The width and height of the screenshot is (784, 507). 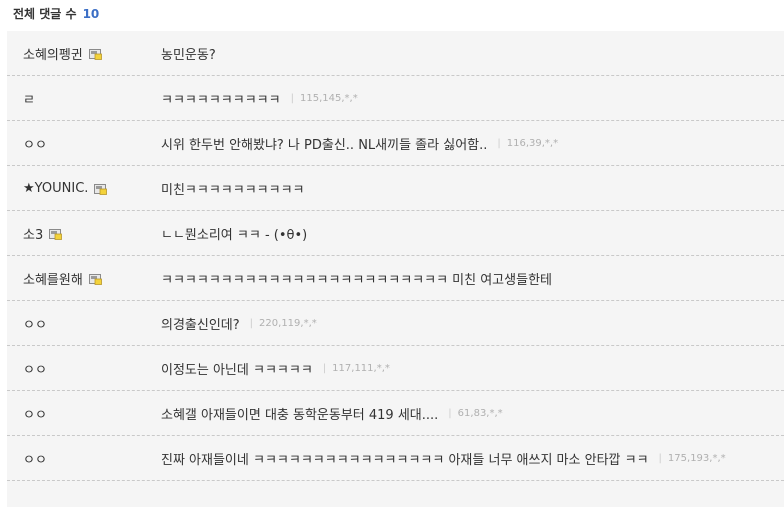 I want to click on comment-ip: 61,83,*,*, so click(x=480, y=413).